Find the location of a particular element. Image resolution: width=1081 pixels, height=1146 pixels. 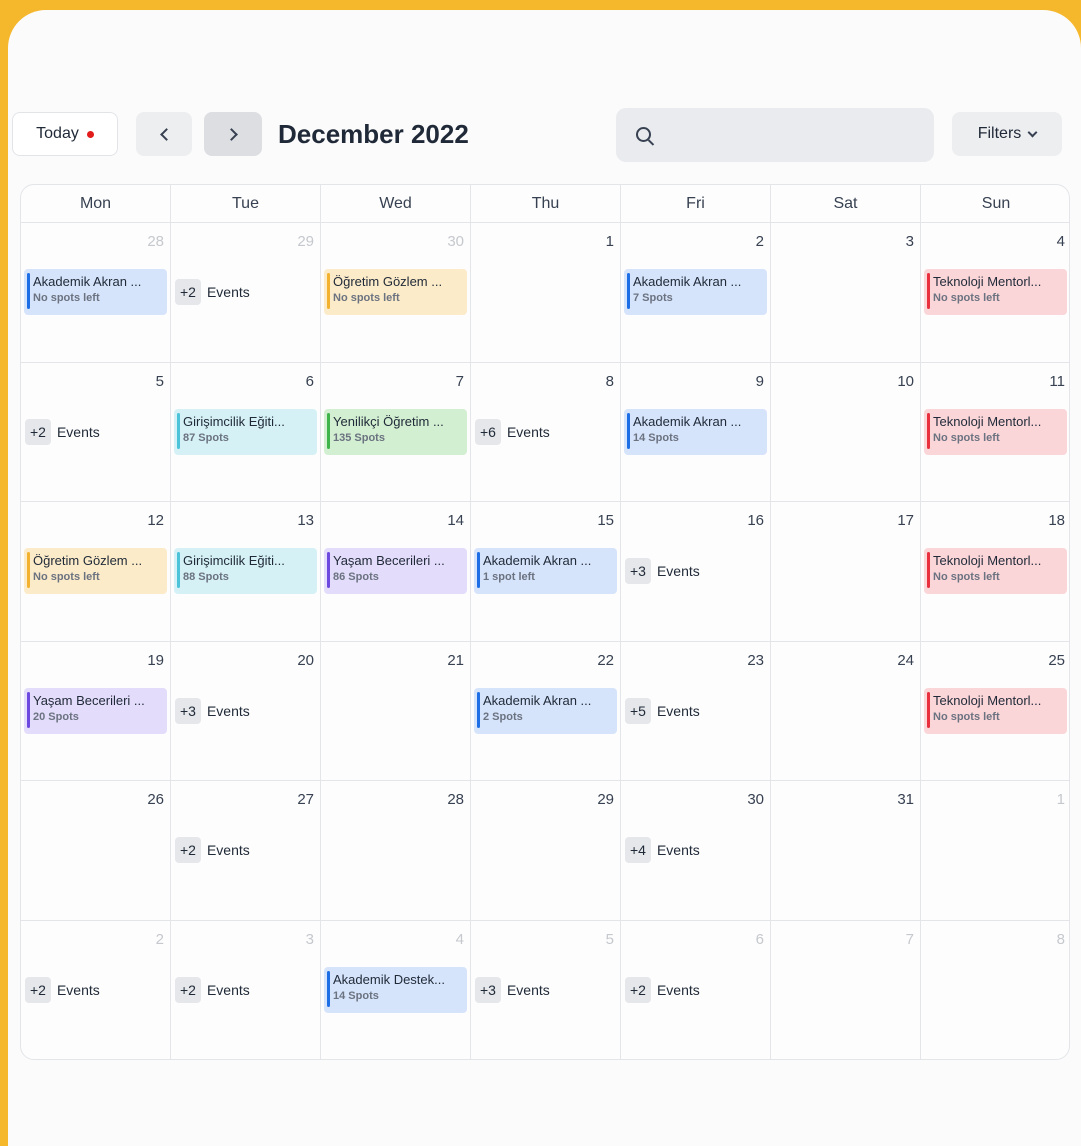

event-chip: Yaşam Becerileri ... 20 Spots is located at coordinates (95, 710).